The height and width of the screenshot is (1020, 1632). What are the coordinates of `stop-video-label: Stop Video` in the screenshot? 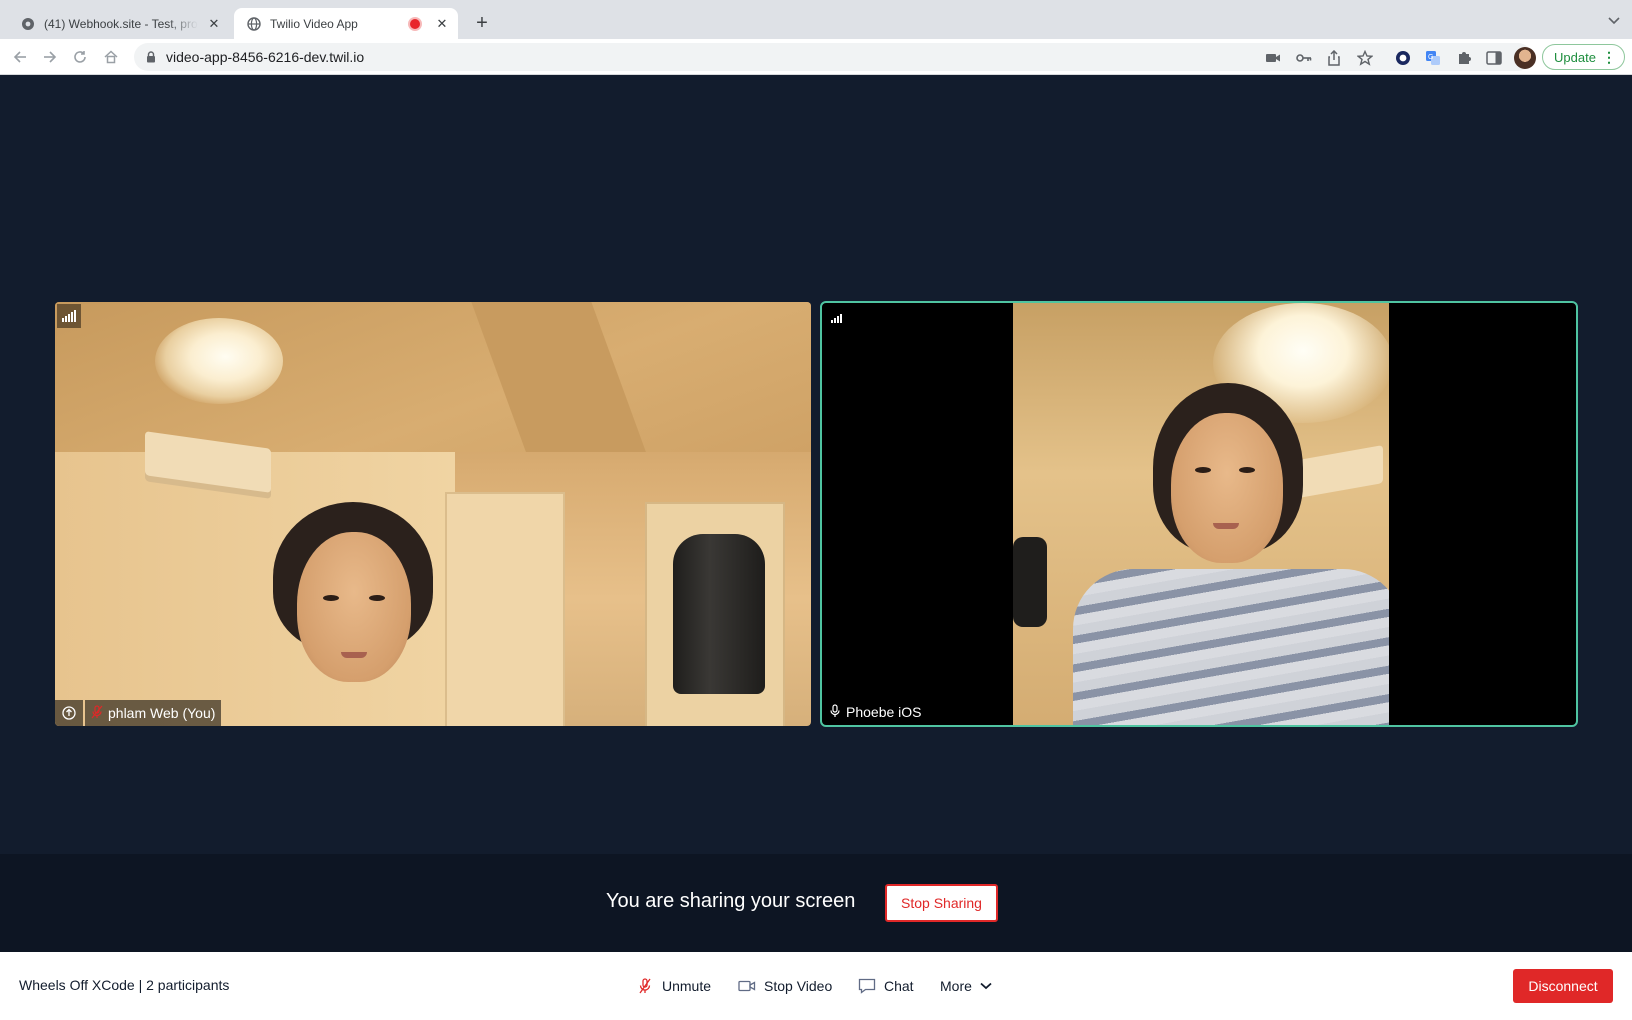 It's located at (798, 986).